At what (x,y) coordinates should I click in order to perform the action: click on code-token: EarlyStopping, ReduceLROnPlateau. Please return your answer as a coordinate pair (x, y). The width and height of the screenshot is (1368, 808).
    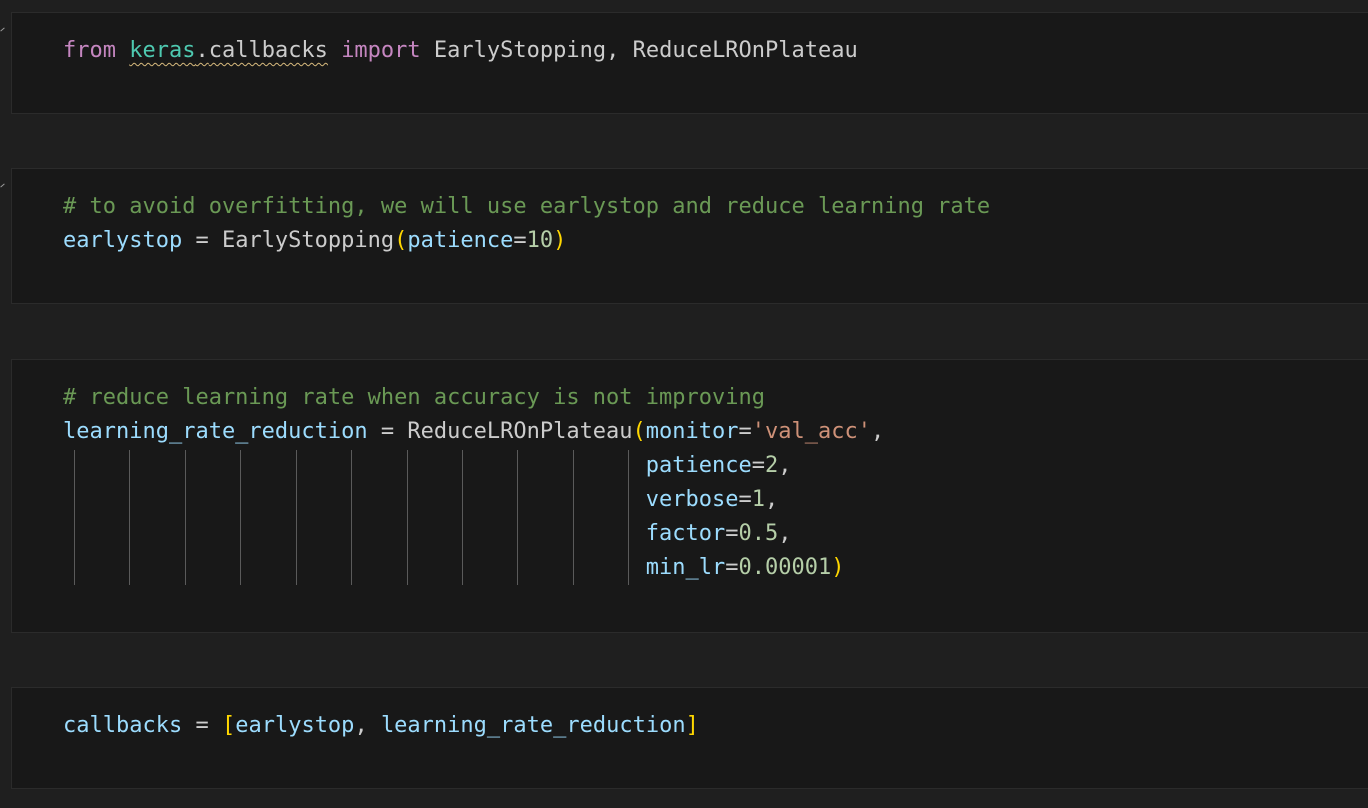
    Looking at the image, I should click on (639, 50).